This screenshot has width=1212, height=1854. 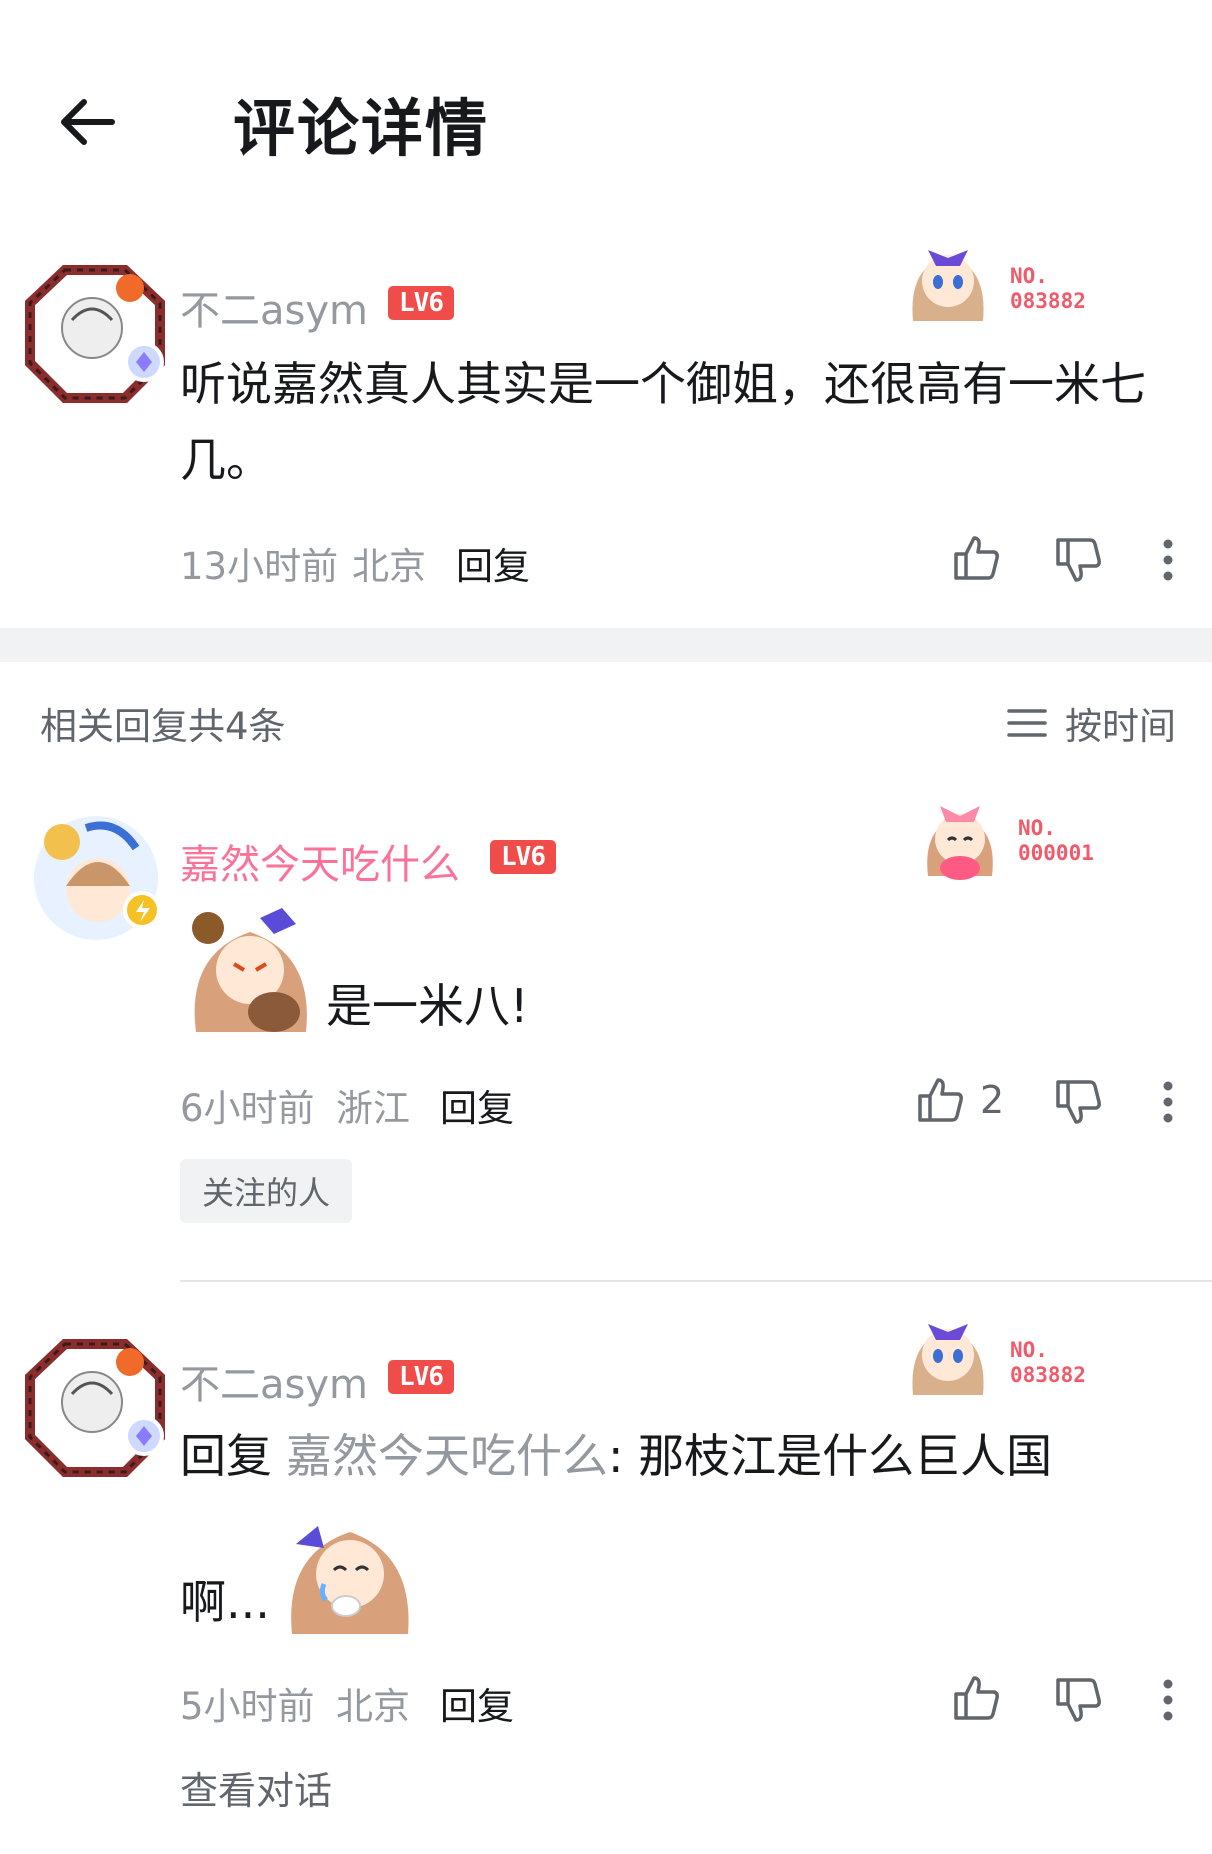 What do you see at coordinates (830, 1456) in the screenshot?
I see `reply-text-part: : 那枝江是什么巨人国` at bounding box center [830, 1456].